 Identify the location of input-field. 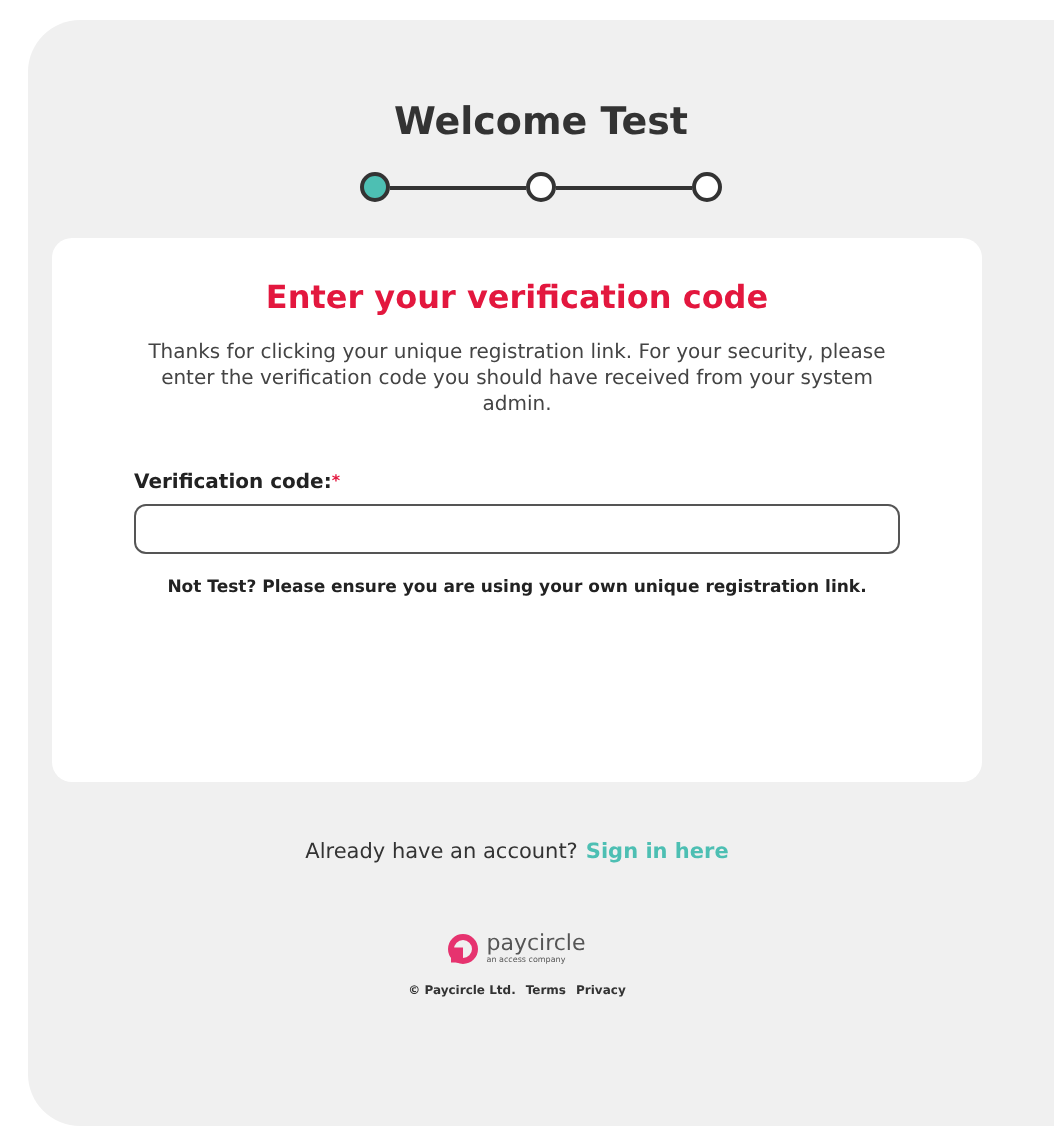
(517, 529).